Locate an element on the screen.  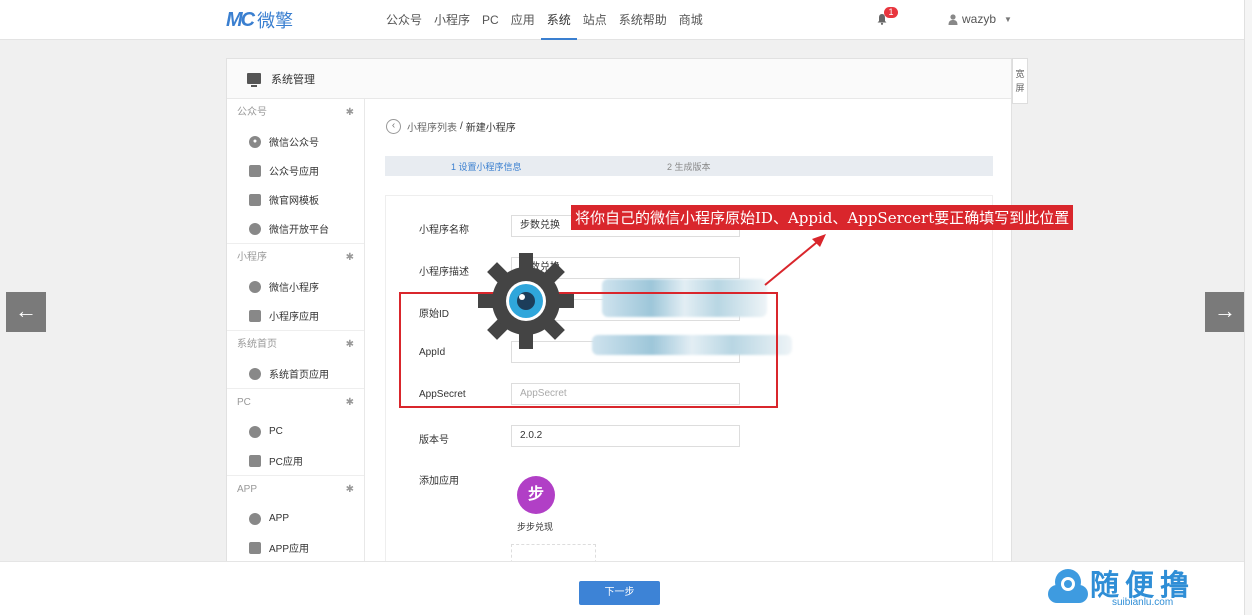
sidebar-item-label: 小程序应用 is located at coordinates (294, 317).